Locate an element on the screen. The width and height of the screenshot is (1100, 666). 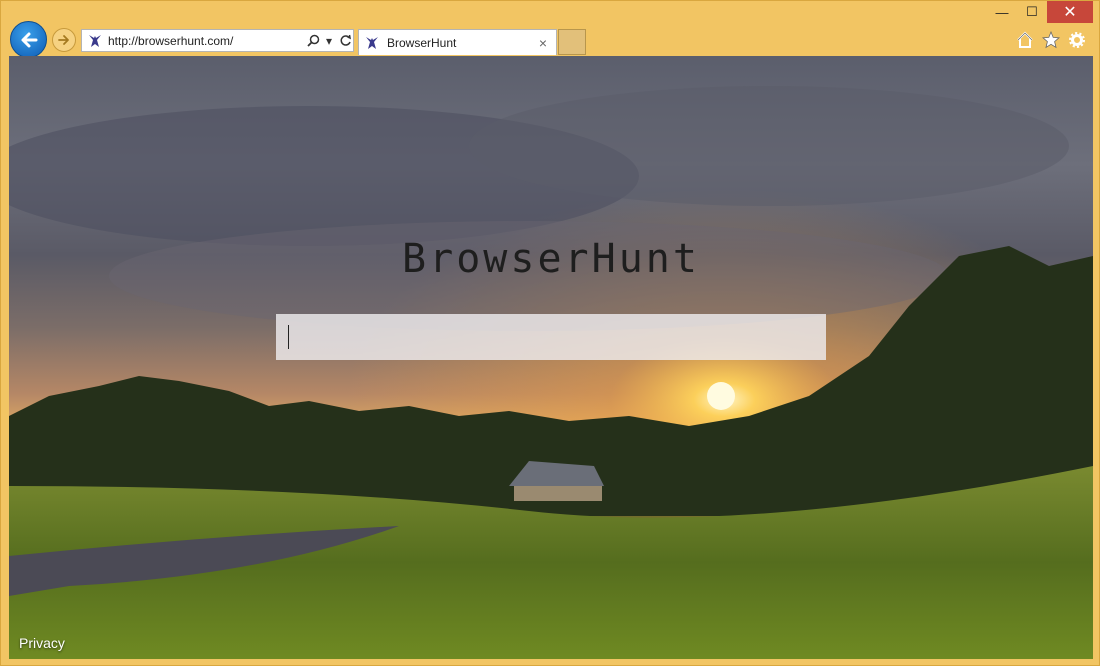
forward-button is located at coordinates (64, 40).